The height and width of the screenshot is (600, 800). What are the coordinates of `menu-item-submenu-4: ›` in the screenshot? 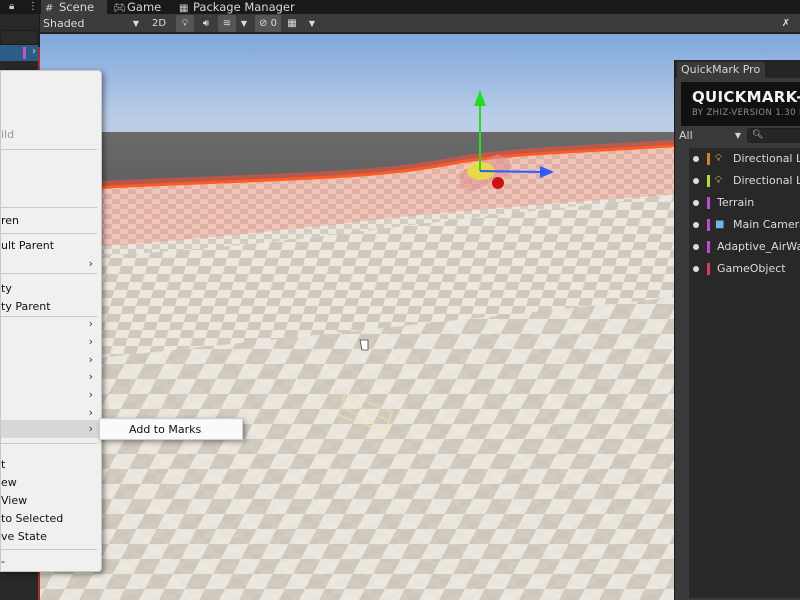 It's located at (51, 360).